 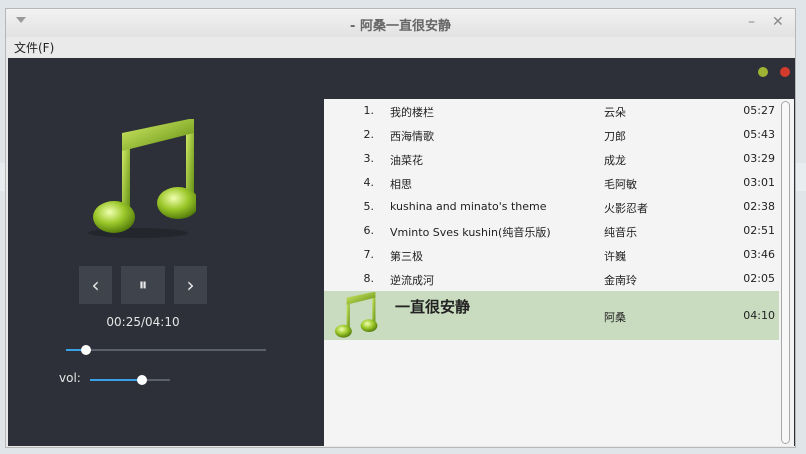 What do you see at coordinates (785, 272) in the screenshot?
I see `playlist-scrollbar` at bounding box center [785, 272].